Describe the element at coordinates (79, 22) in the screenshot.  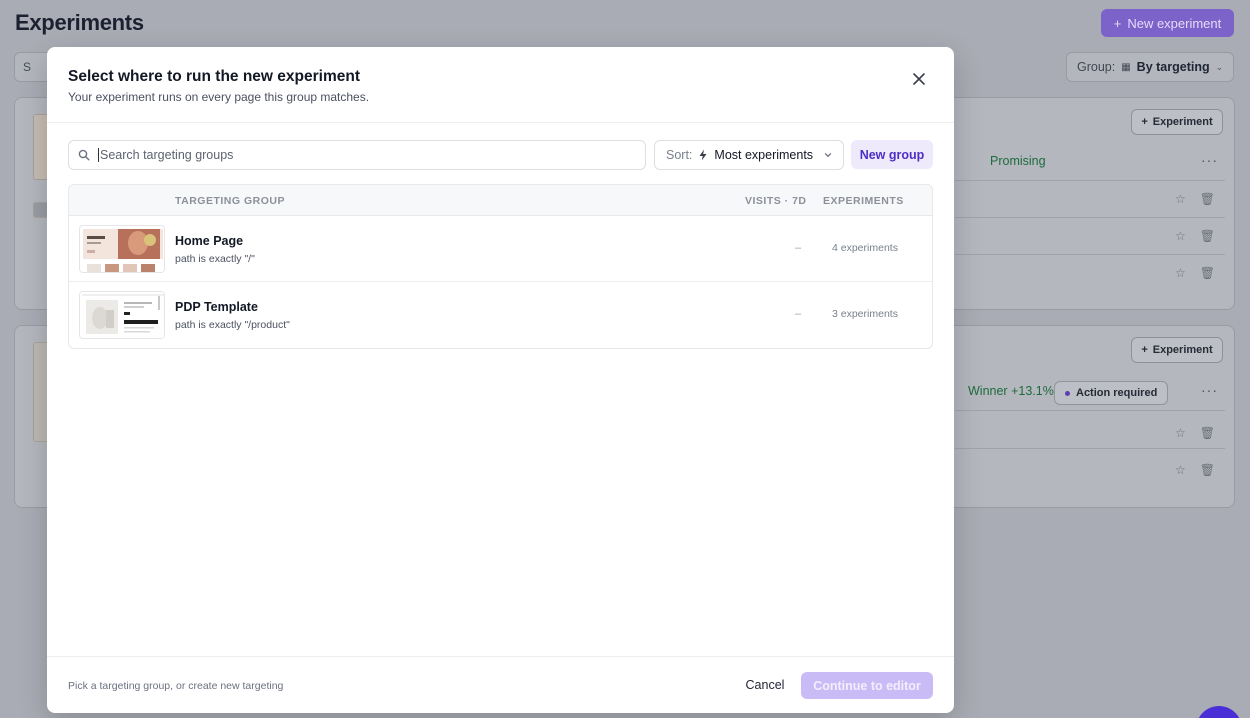
I see `page-title: Experiments` at that location.